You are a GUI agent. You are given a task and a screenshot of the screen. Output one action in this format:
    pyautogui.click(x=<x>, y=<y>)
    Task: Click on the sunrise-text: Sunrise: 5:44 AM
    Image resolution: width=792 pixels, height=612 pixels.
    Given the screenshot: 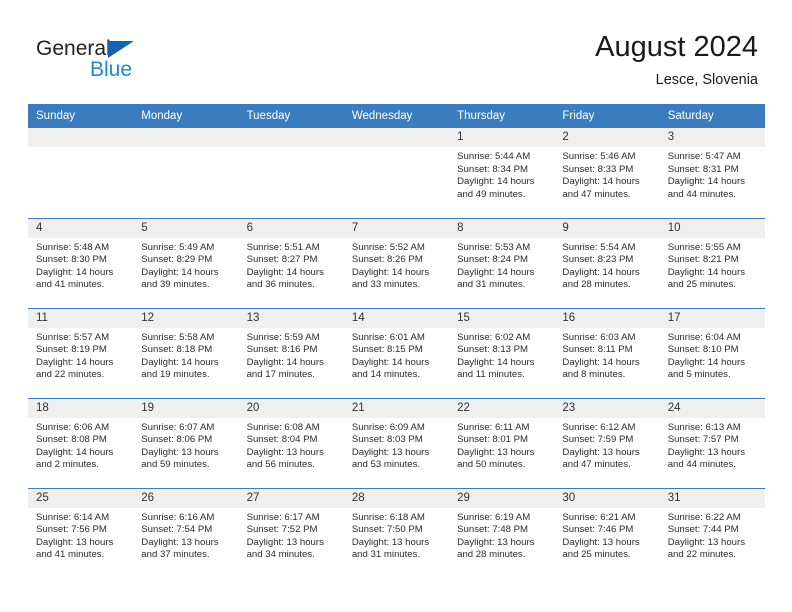 What is the action you would take?
    pyautogui.click(x=494, y=156)
    